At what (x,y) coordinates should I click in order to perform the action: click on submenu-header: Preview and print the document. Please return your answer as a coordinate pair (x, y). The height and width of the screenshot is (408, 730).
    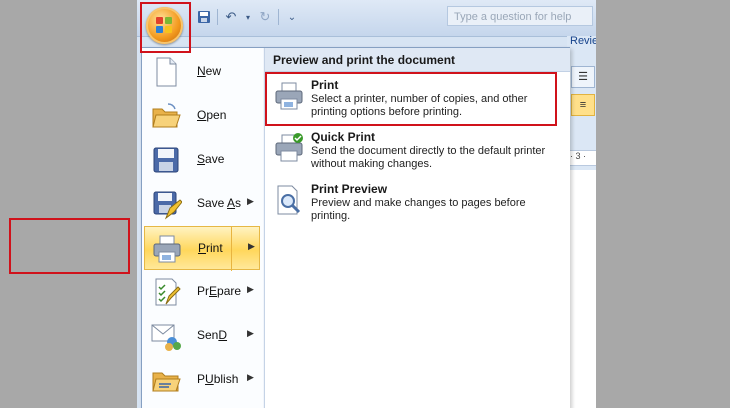
    Looking at the image, I should click on (417, 60).